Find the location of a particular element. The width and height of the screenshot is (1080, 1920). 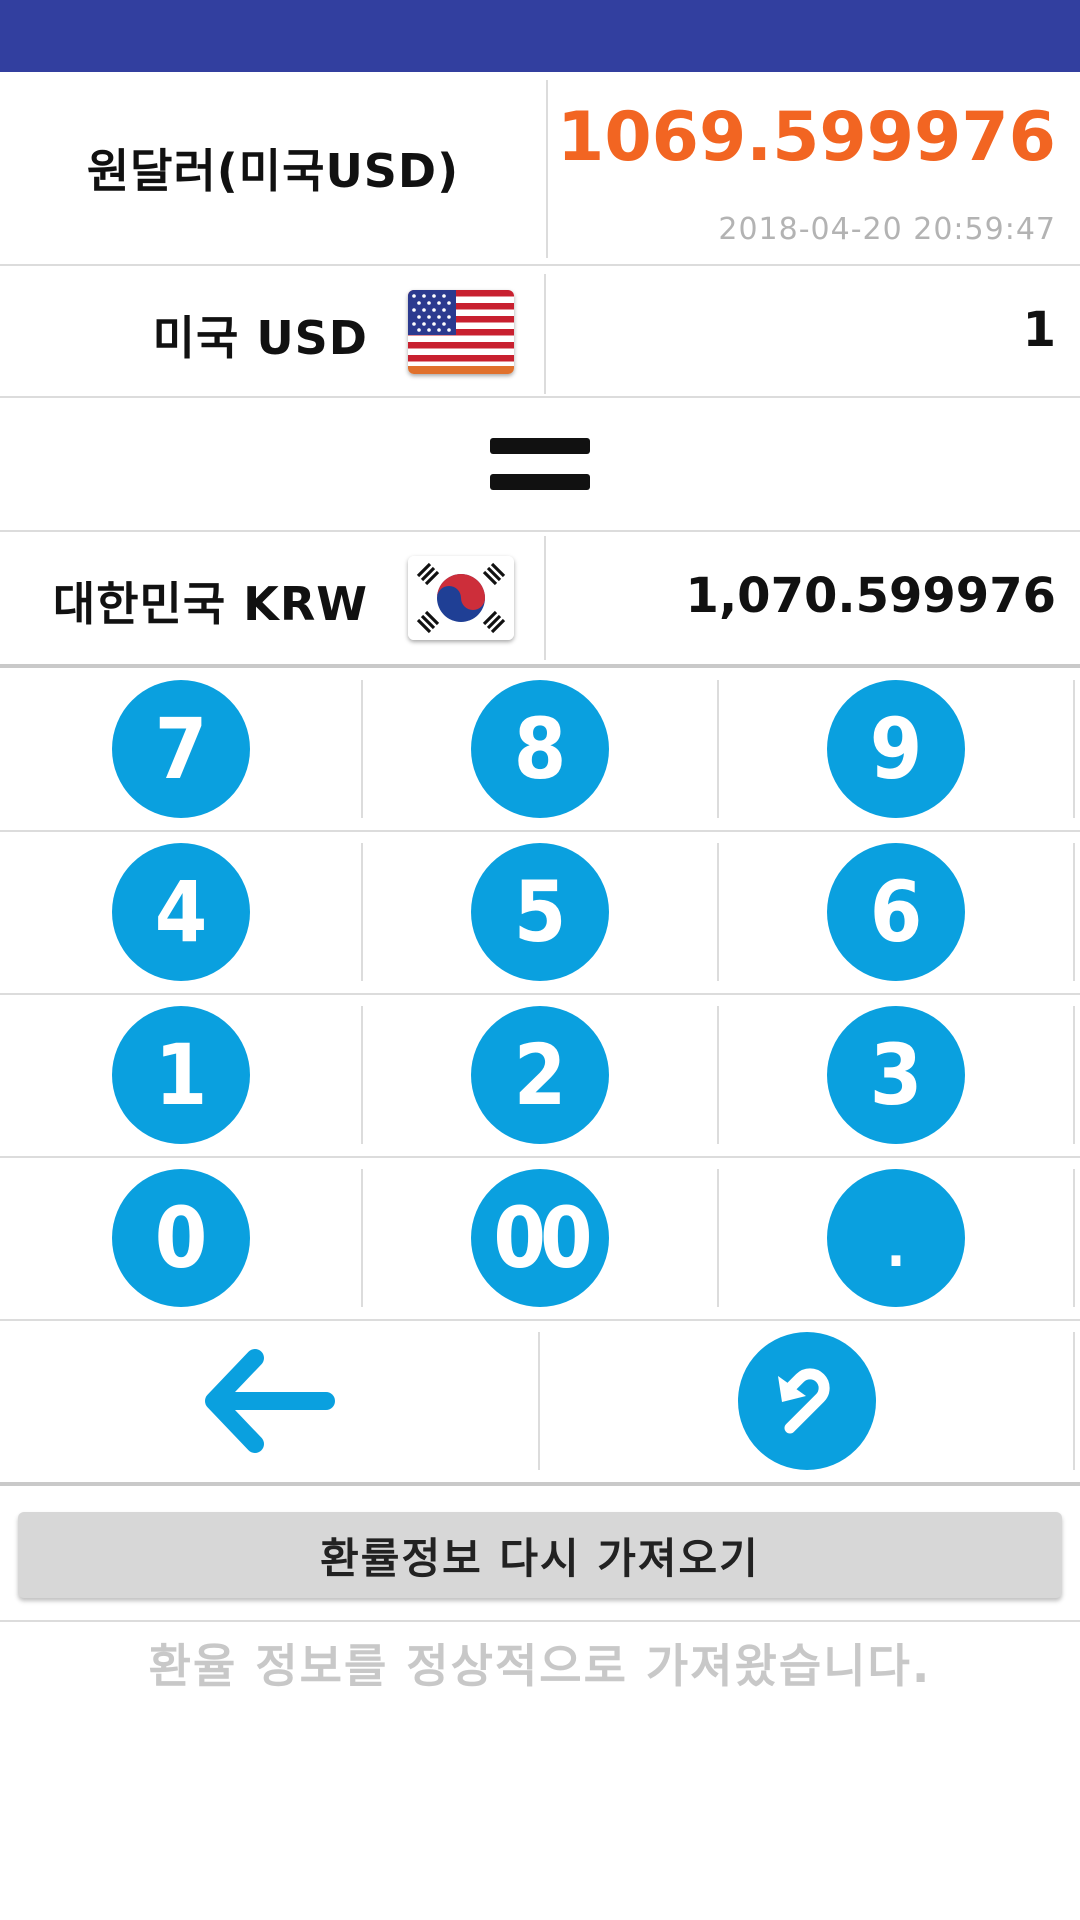

from-currency-label: 미국 USD is located at coordinates (260, 338).